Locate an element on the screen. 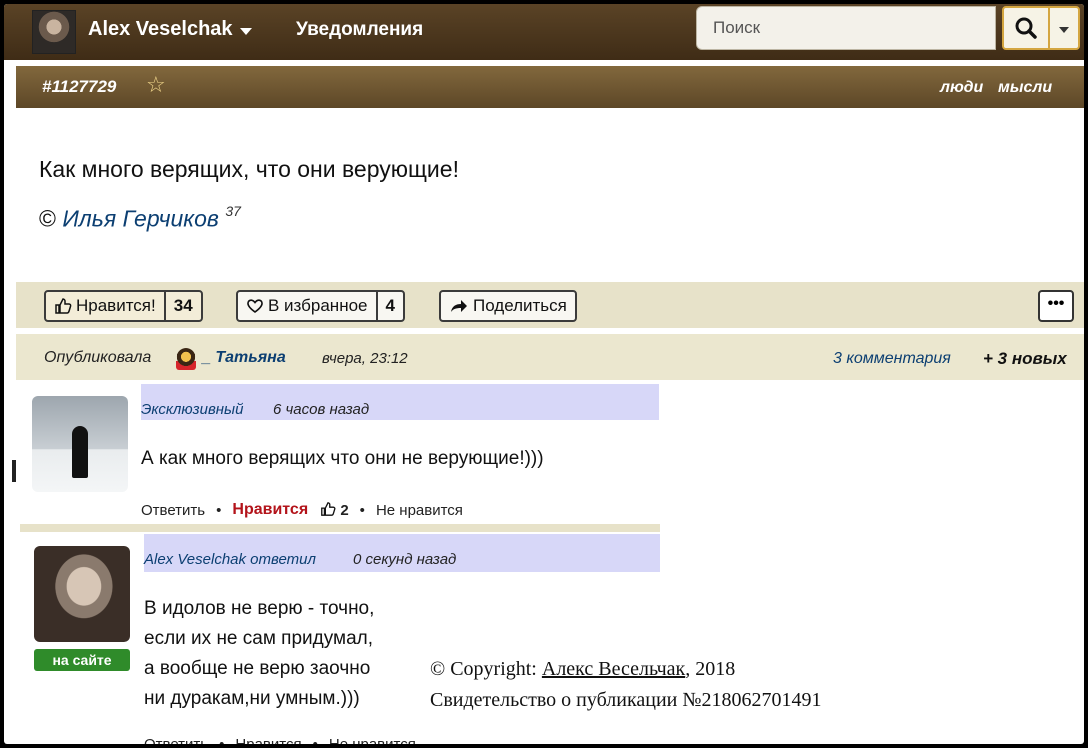 The image size is (1088, 748). vote-number: 2 is located at coordinates (344, 510).